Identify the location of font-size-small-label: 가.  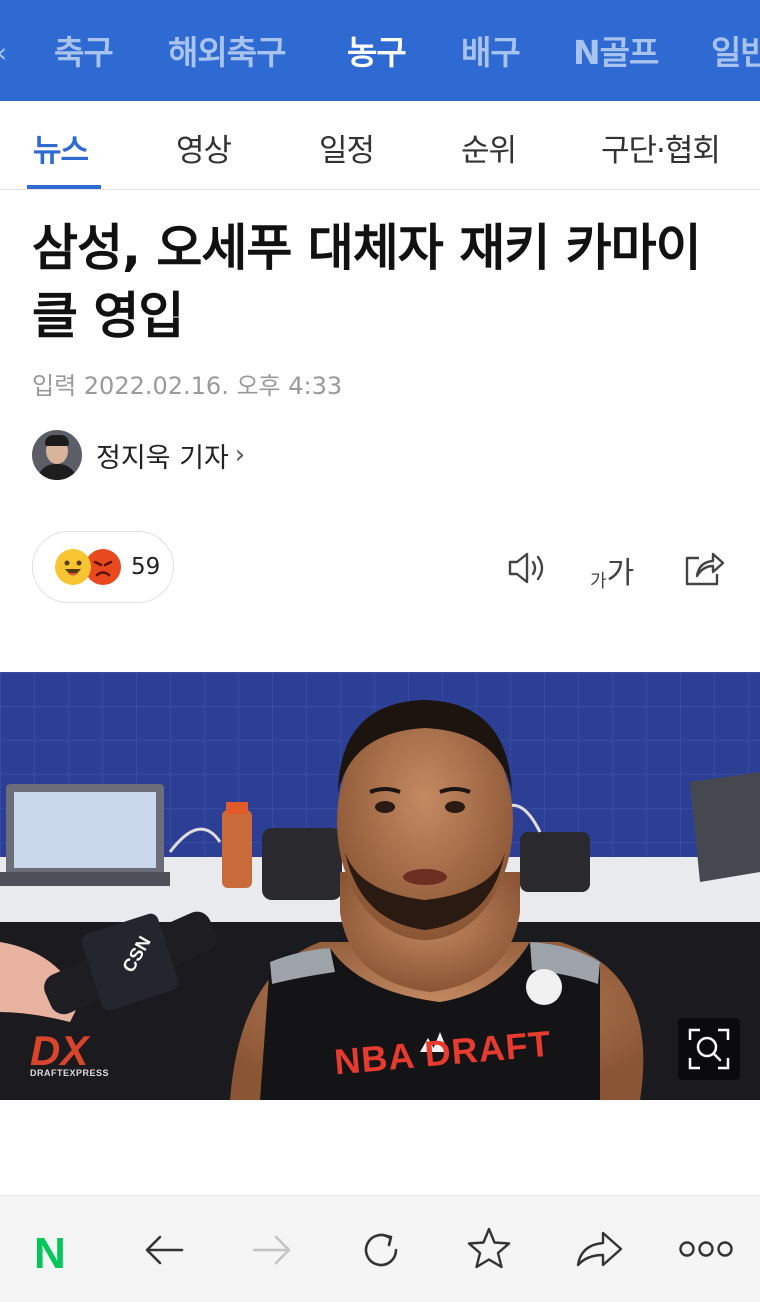
(598, 581).